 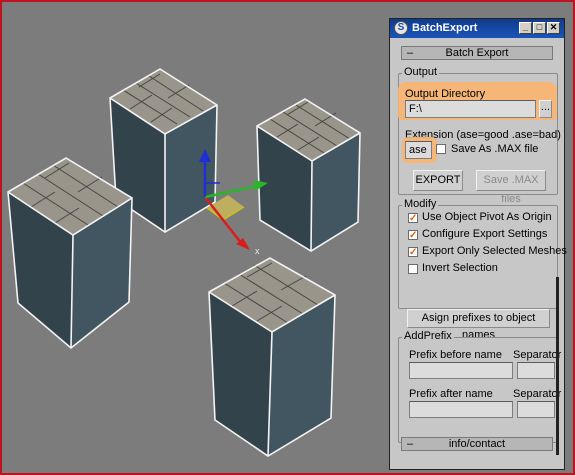 I want to click on rollout-batch-export: – Batch Export, so click(x=477, y=53).